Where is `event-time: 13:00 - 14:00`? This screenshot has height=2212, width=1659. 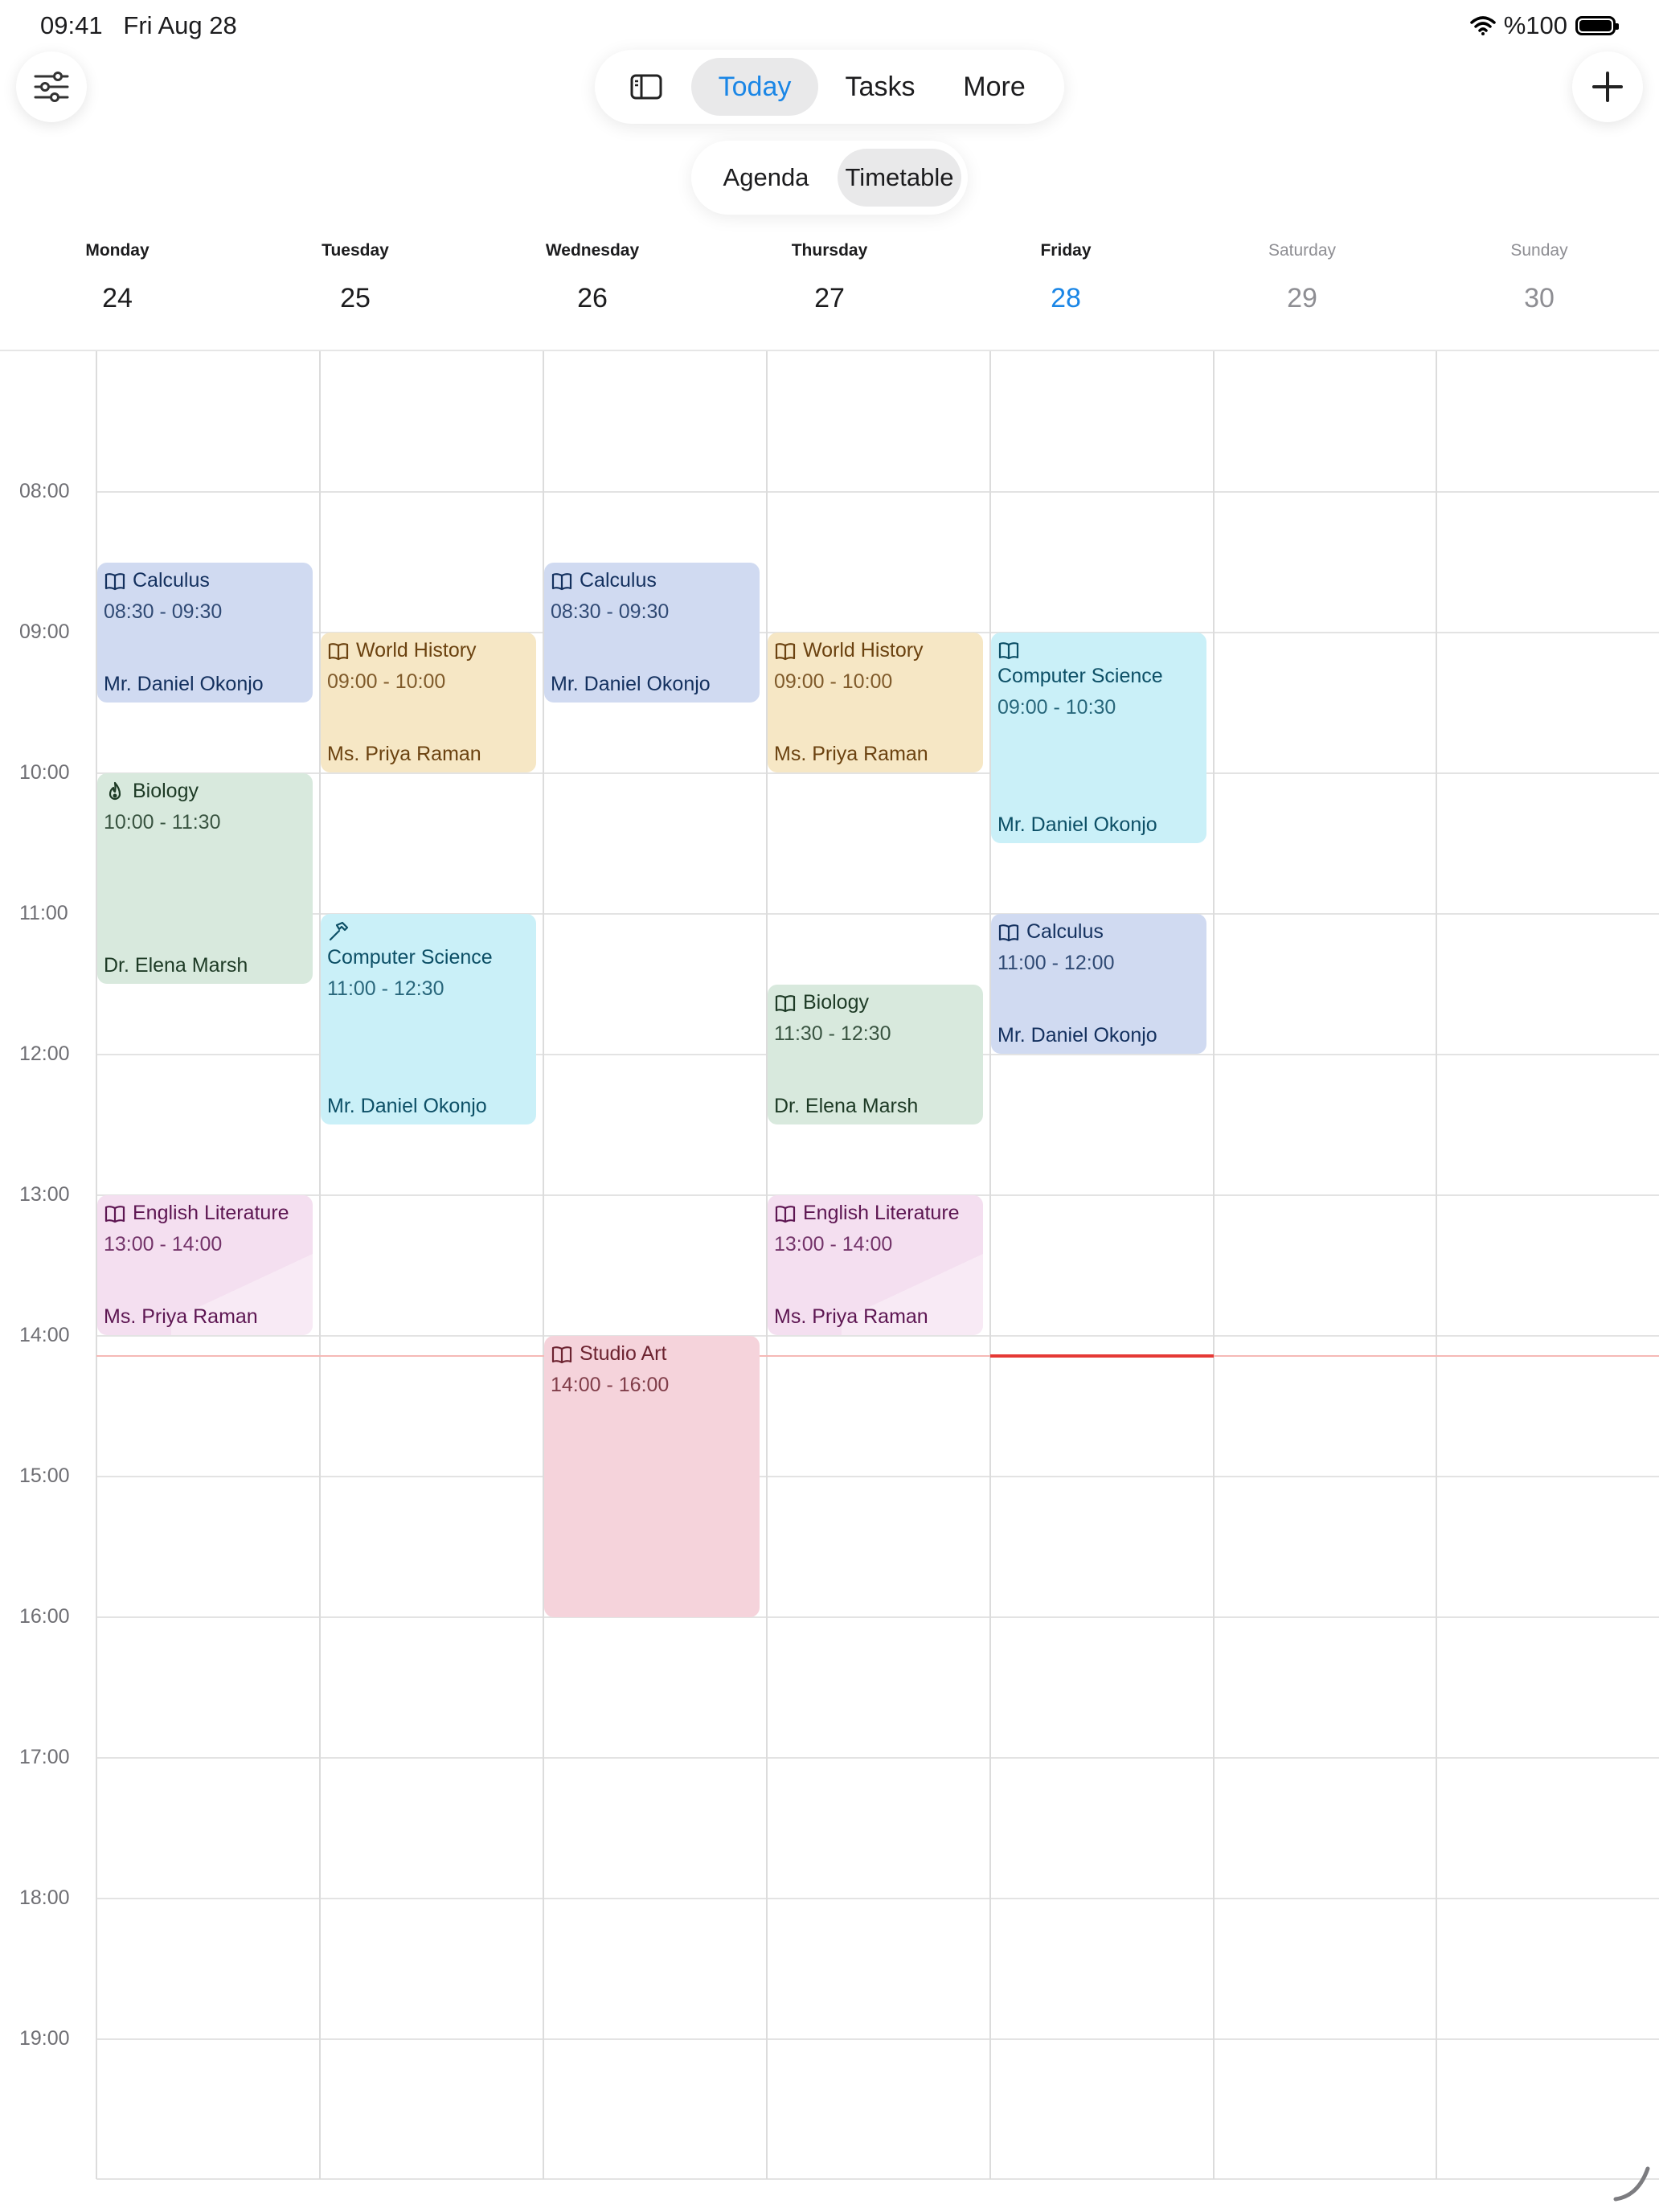
event-time: 13:00 - 14:00 is located at coordinates (833, 1244).